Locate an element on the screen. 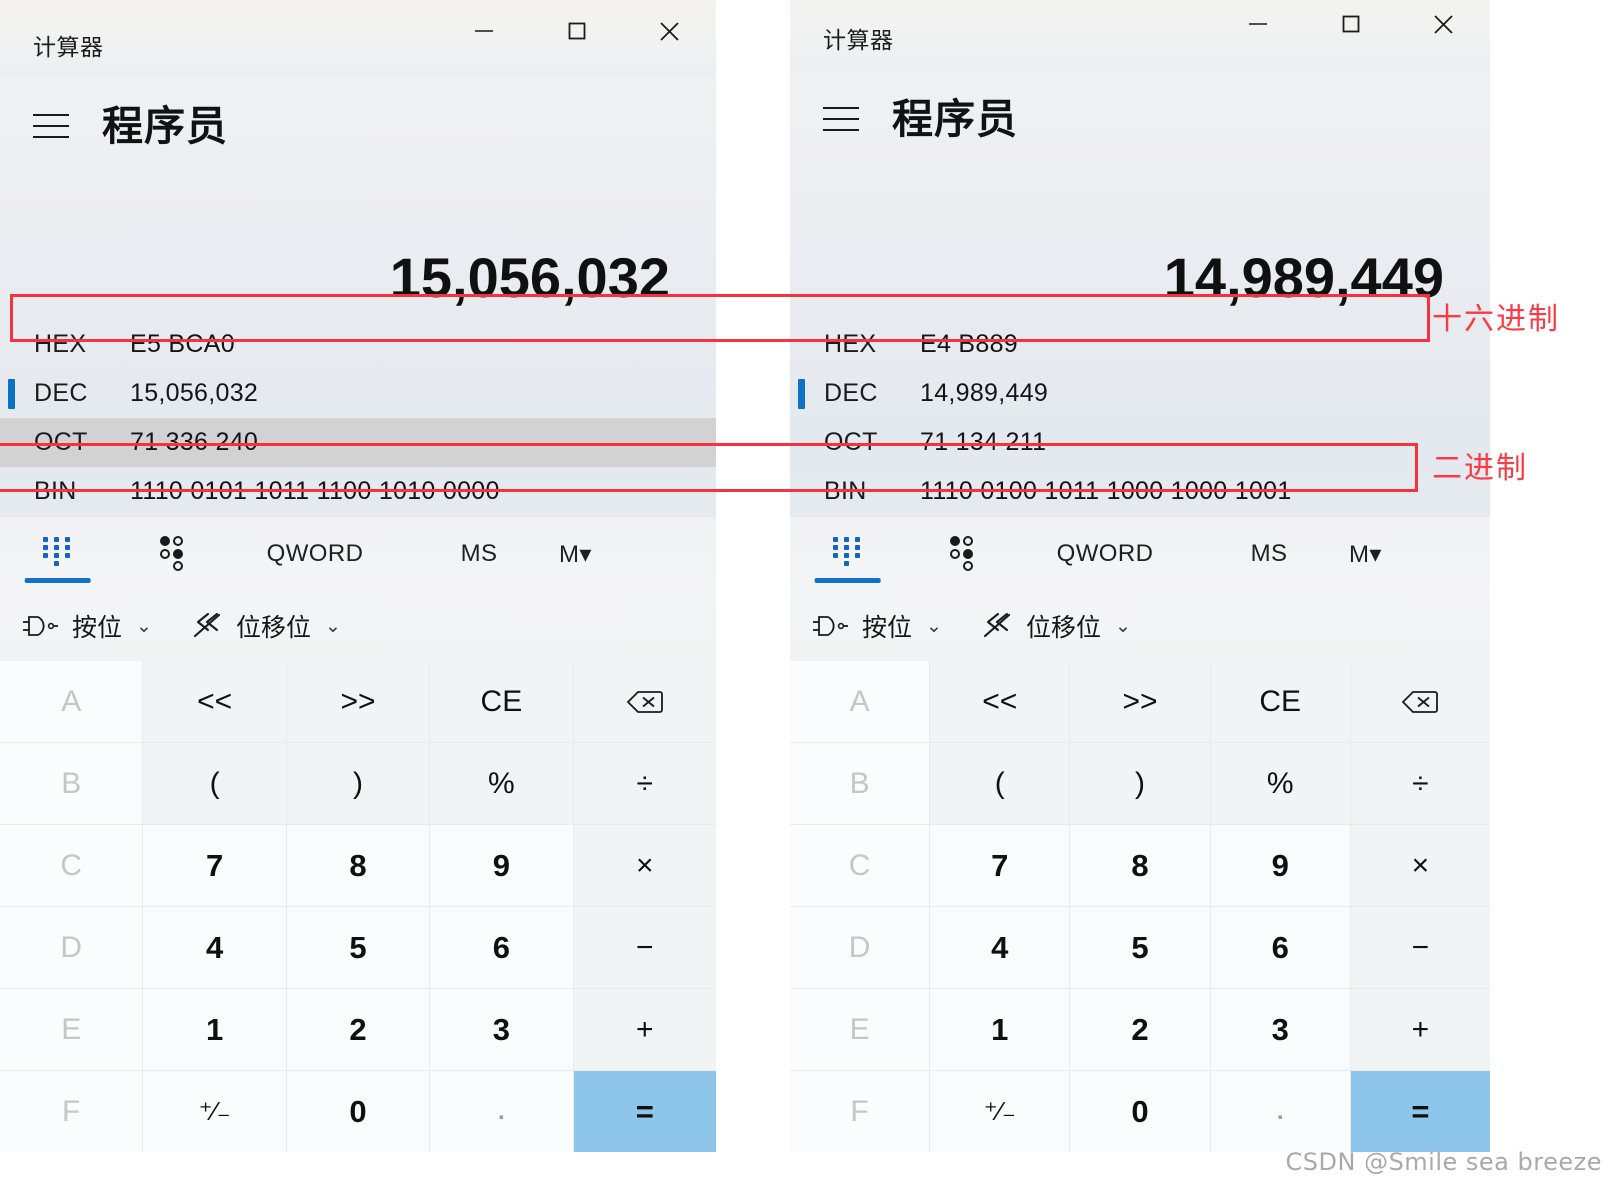  base-row-bin: BIN 1110 0100 1011 1000 1000 1001 is located at coordinates (1140, 491).